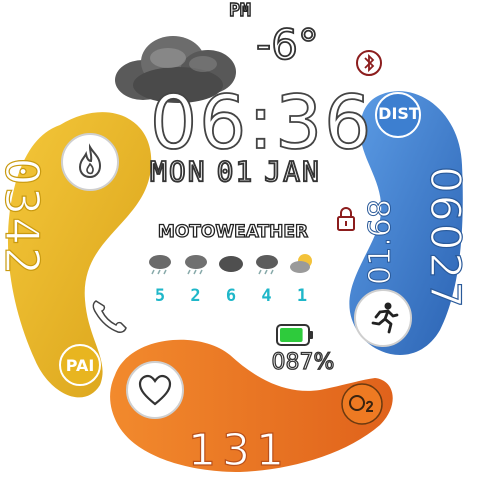  I want to click on o2-icon, so click(361, 403).